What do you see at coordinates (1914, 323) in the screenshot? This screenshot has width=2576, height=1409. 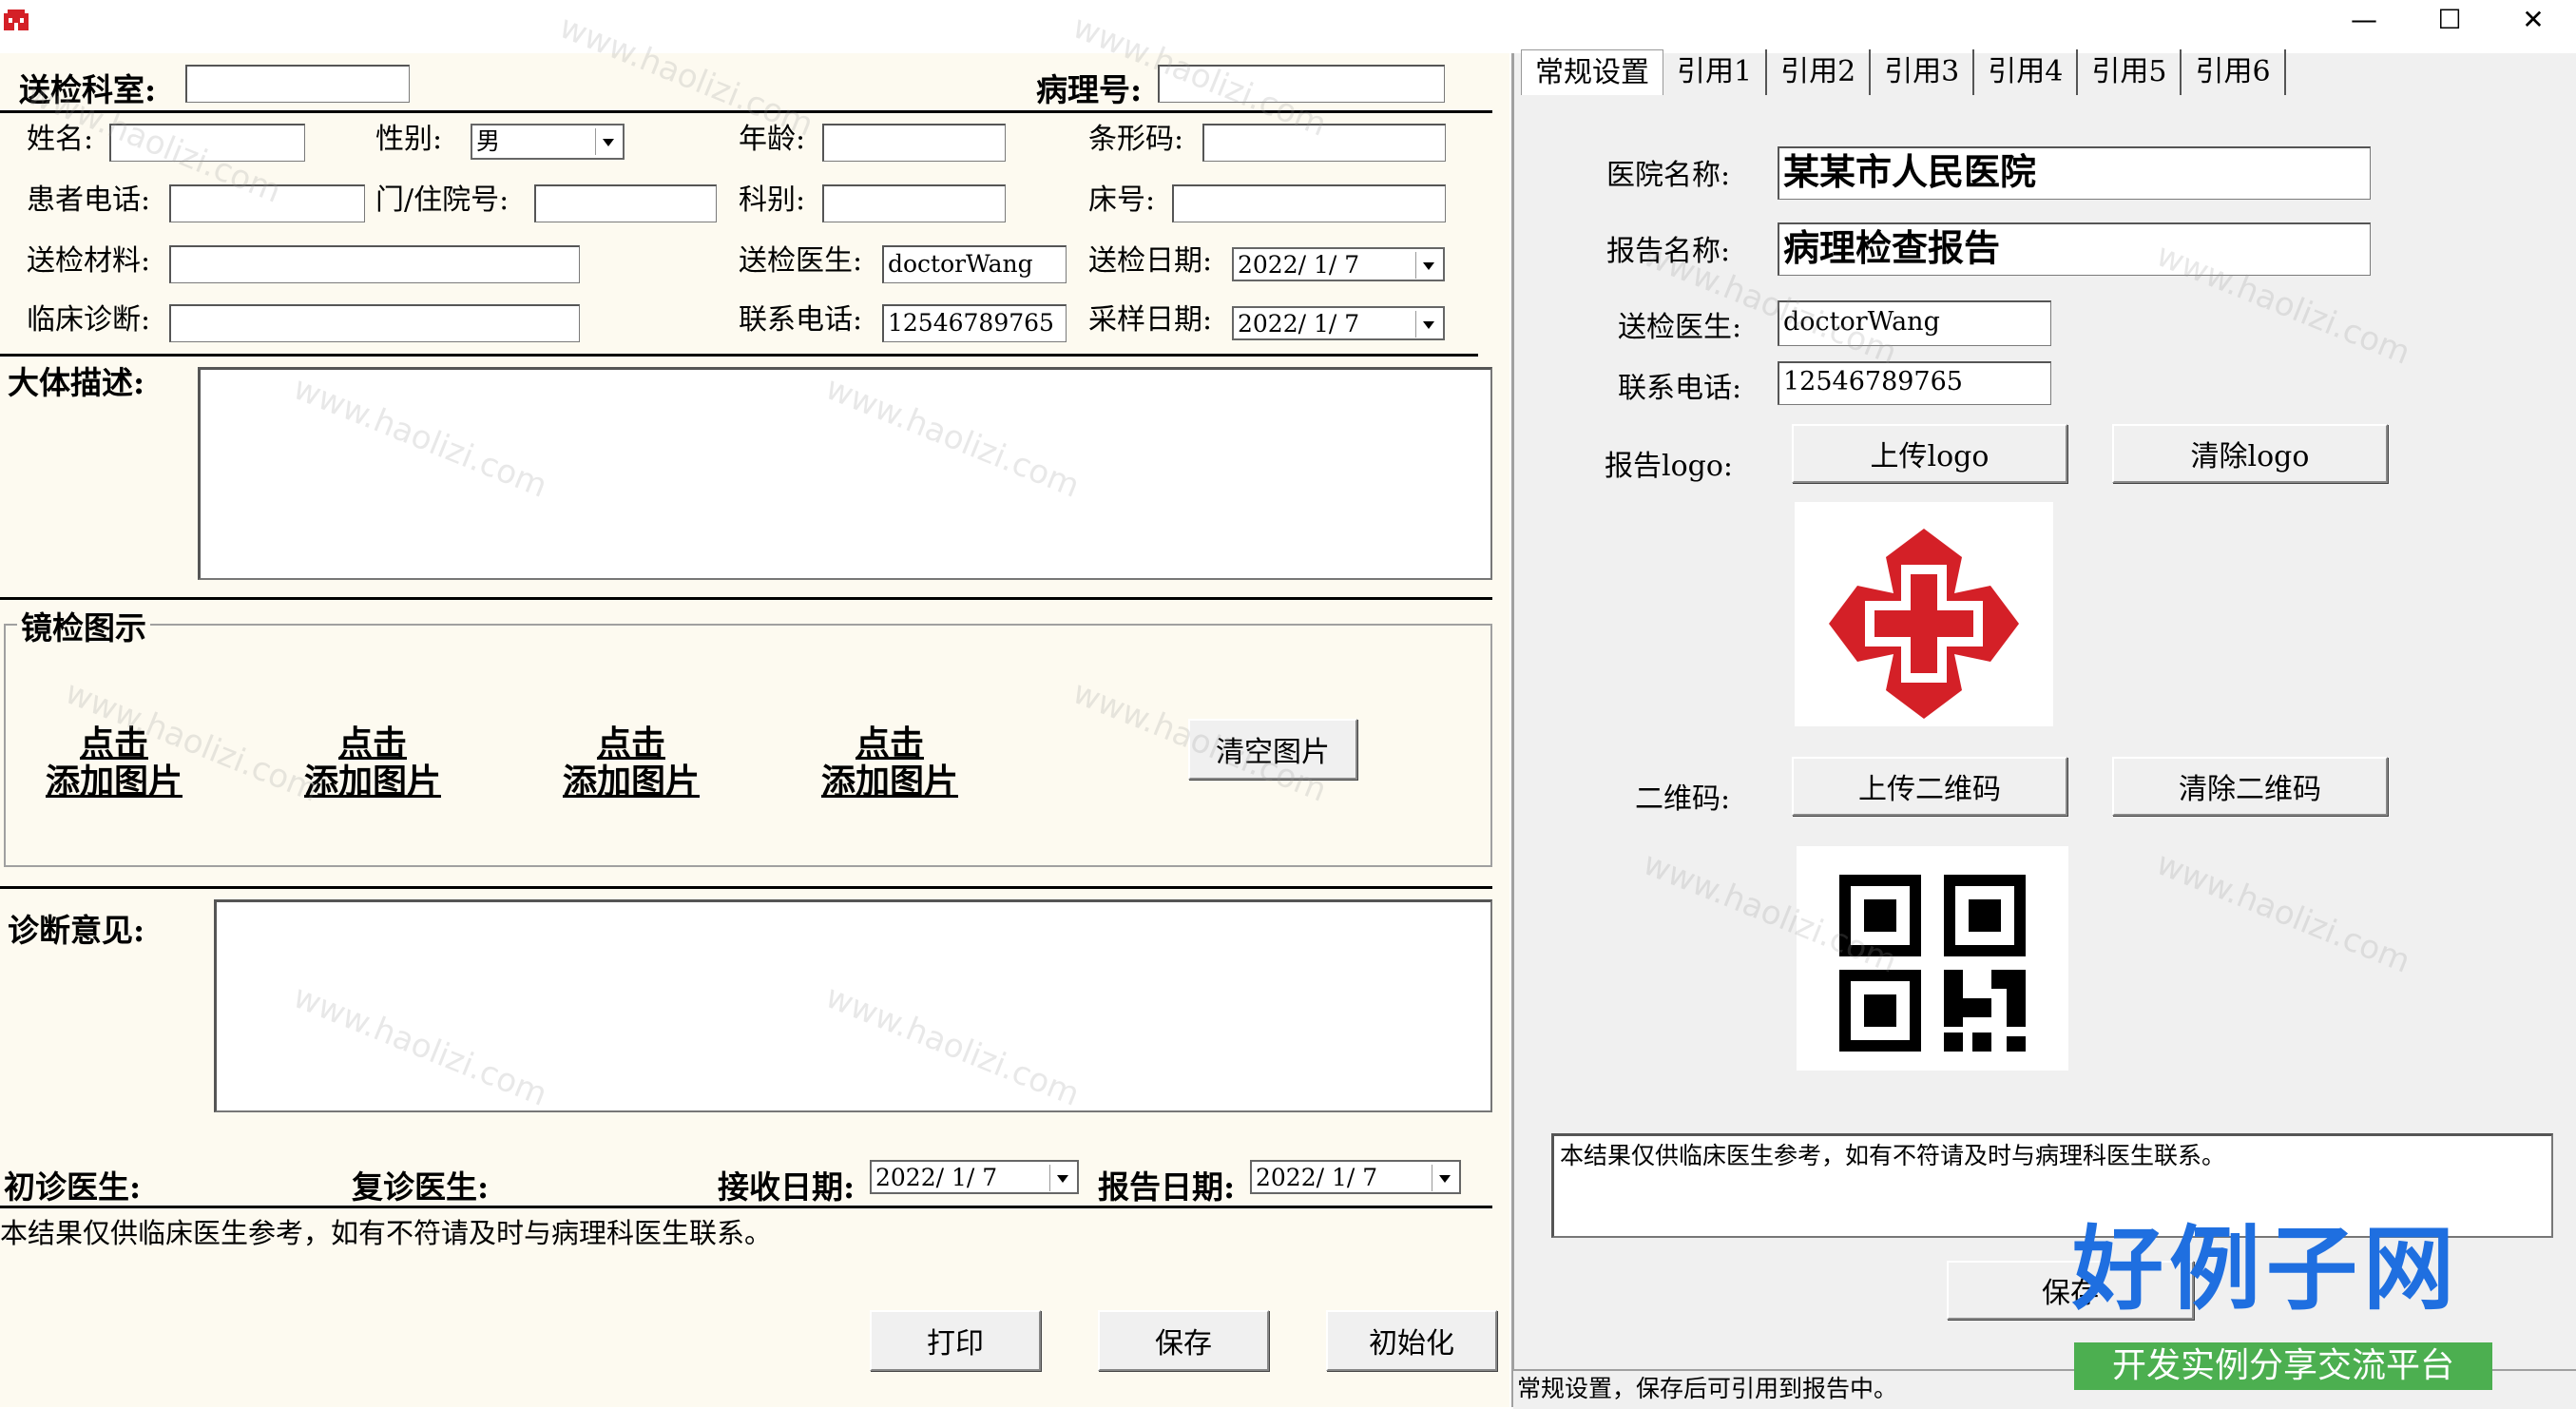 I see `settings-doctor-input: doctorWang` at bounding box center [1914, 323].